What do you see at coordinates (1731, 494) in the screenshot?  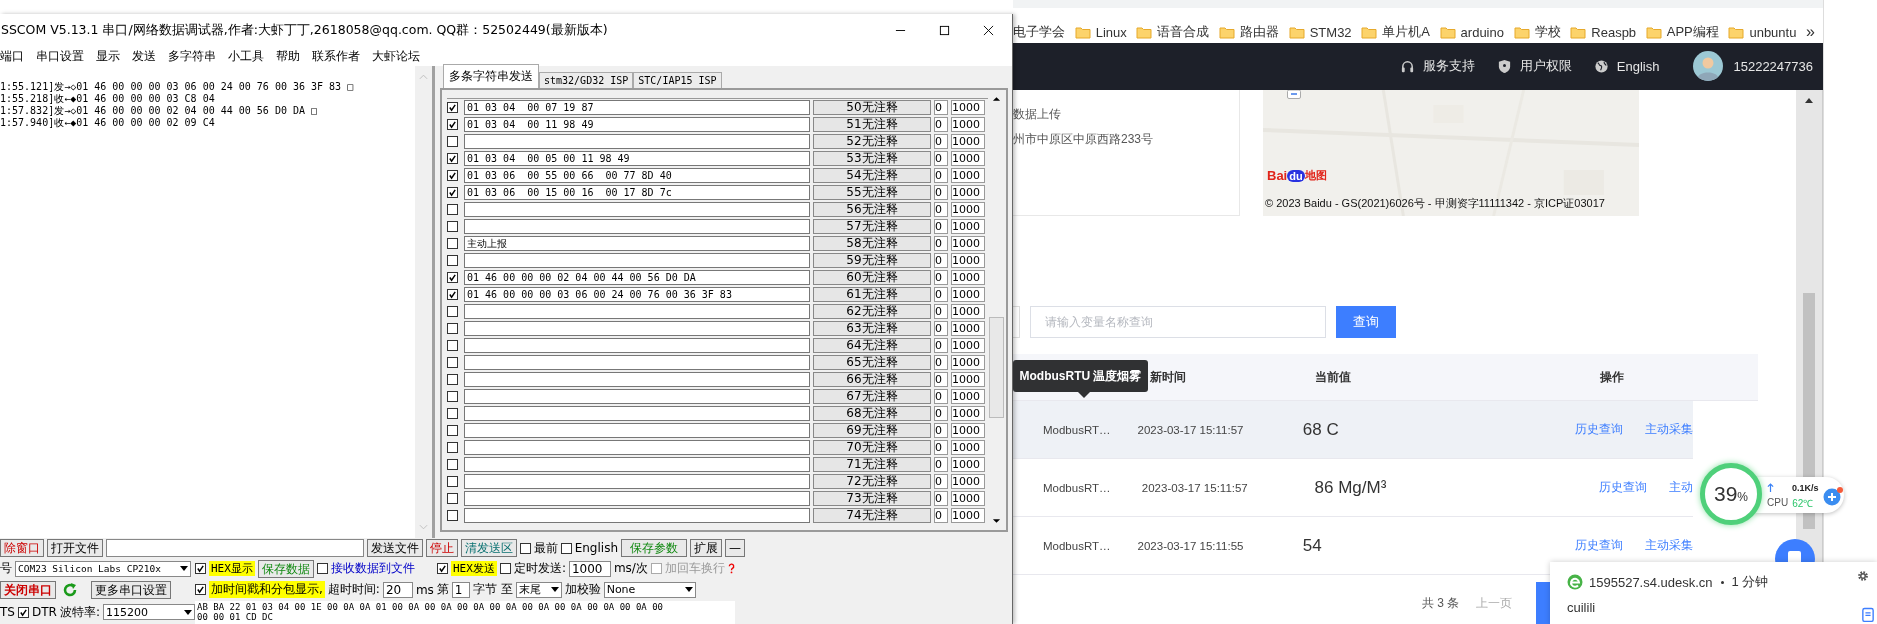 I see `usage-gauge: 39%` at bounding box center [1731, 494].